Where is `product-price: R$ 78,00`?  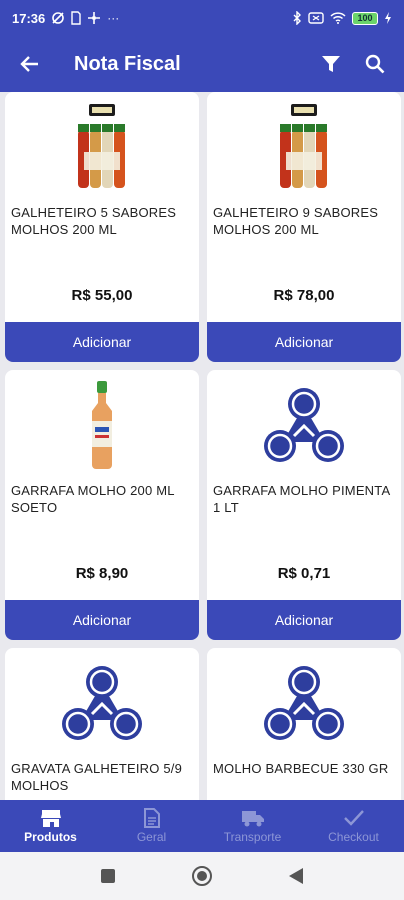 product-price: R$ 78,00 is located at coordinates (304, 295).